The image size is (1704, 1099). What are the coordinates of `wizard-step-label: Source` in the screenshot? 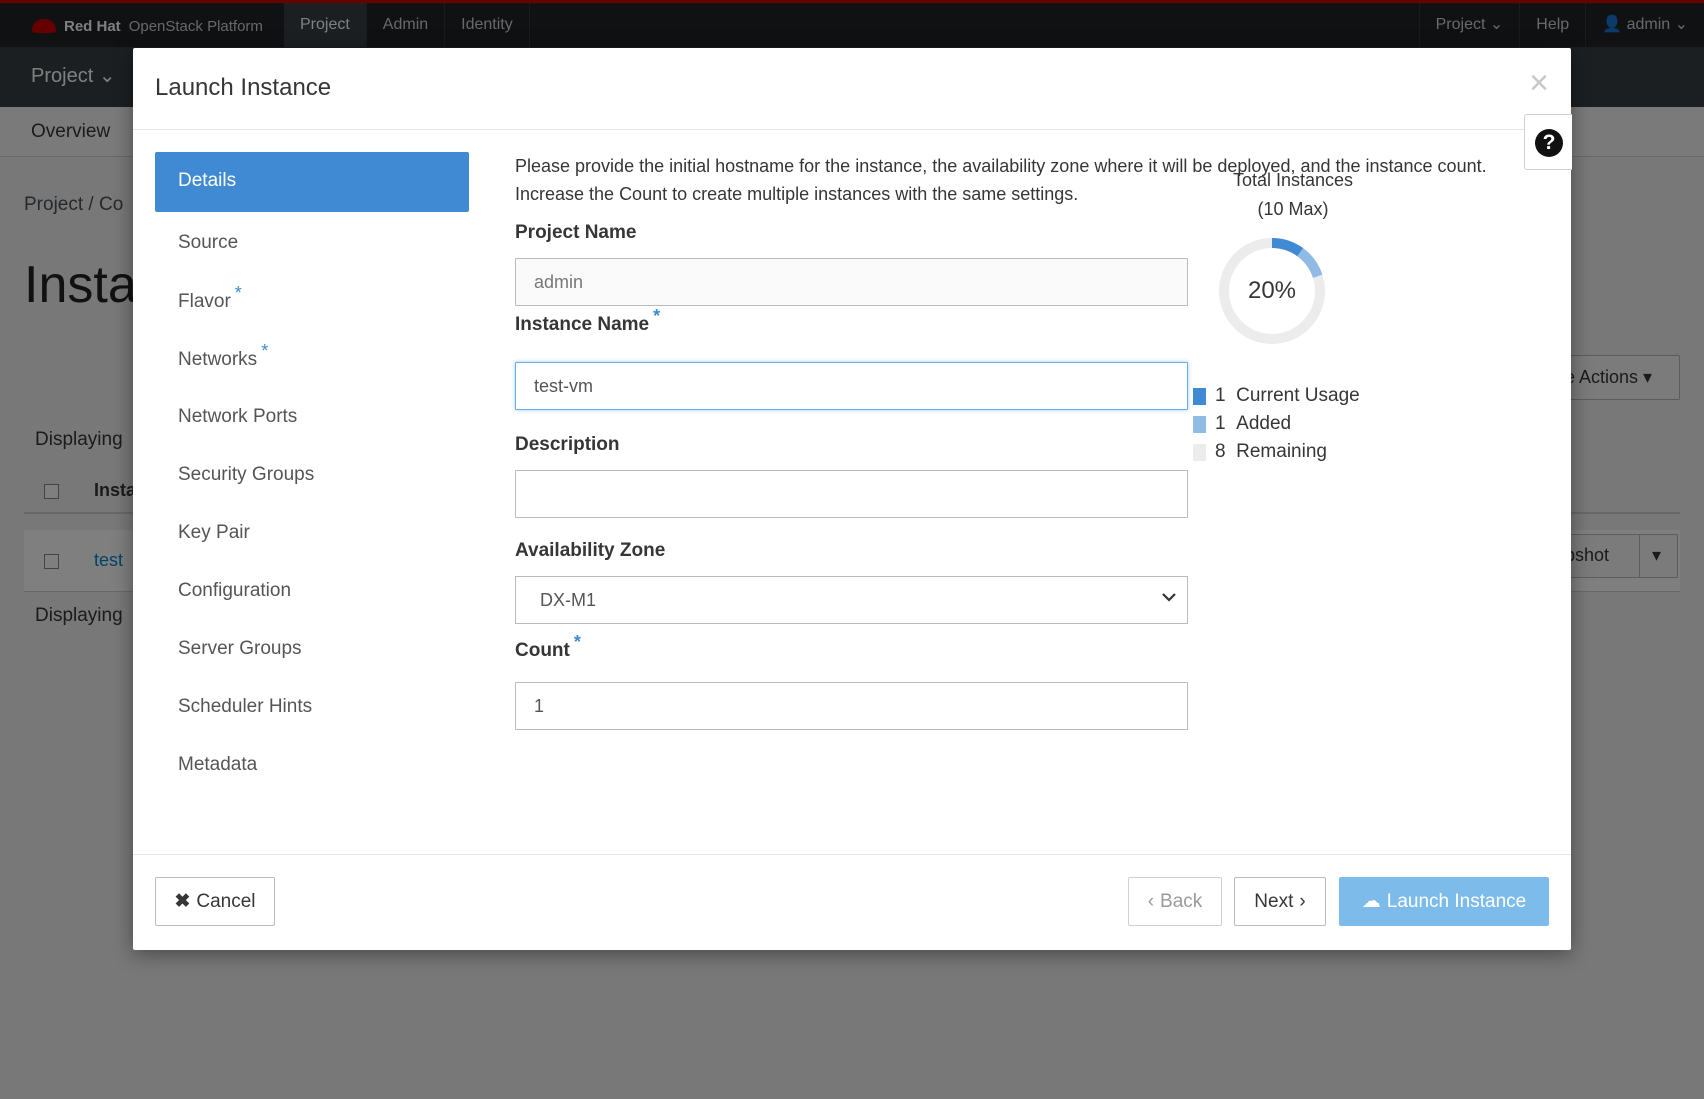 It's located at (208, 242).